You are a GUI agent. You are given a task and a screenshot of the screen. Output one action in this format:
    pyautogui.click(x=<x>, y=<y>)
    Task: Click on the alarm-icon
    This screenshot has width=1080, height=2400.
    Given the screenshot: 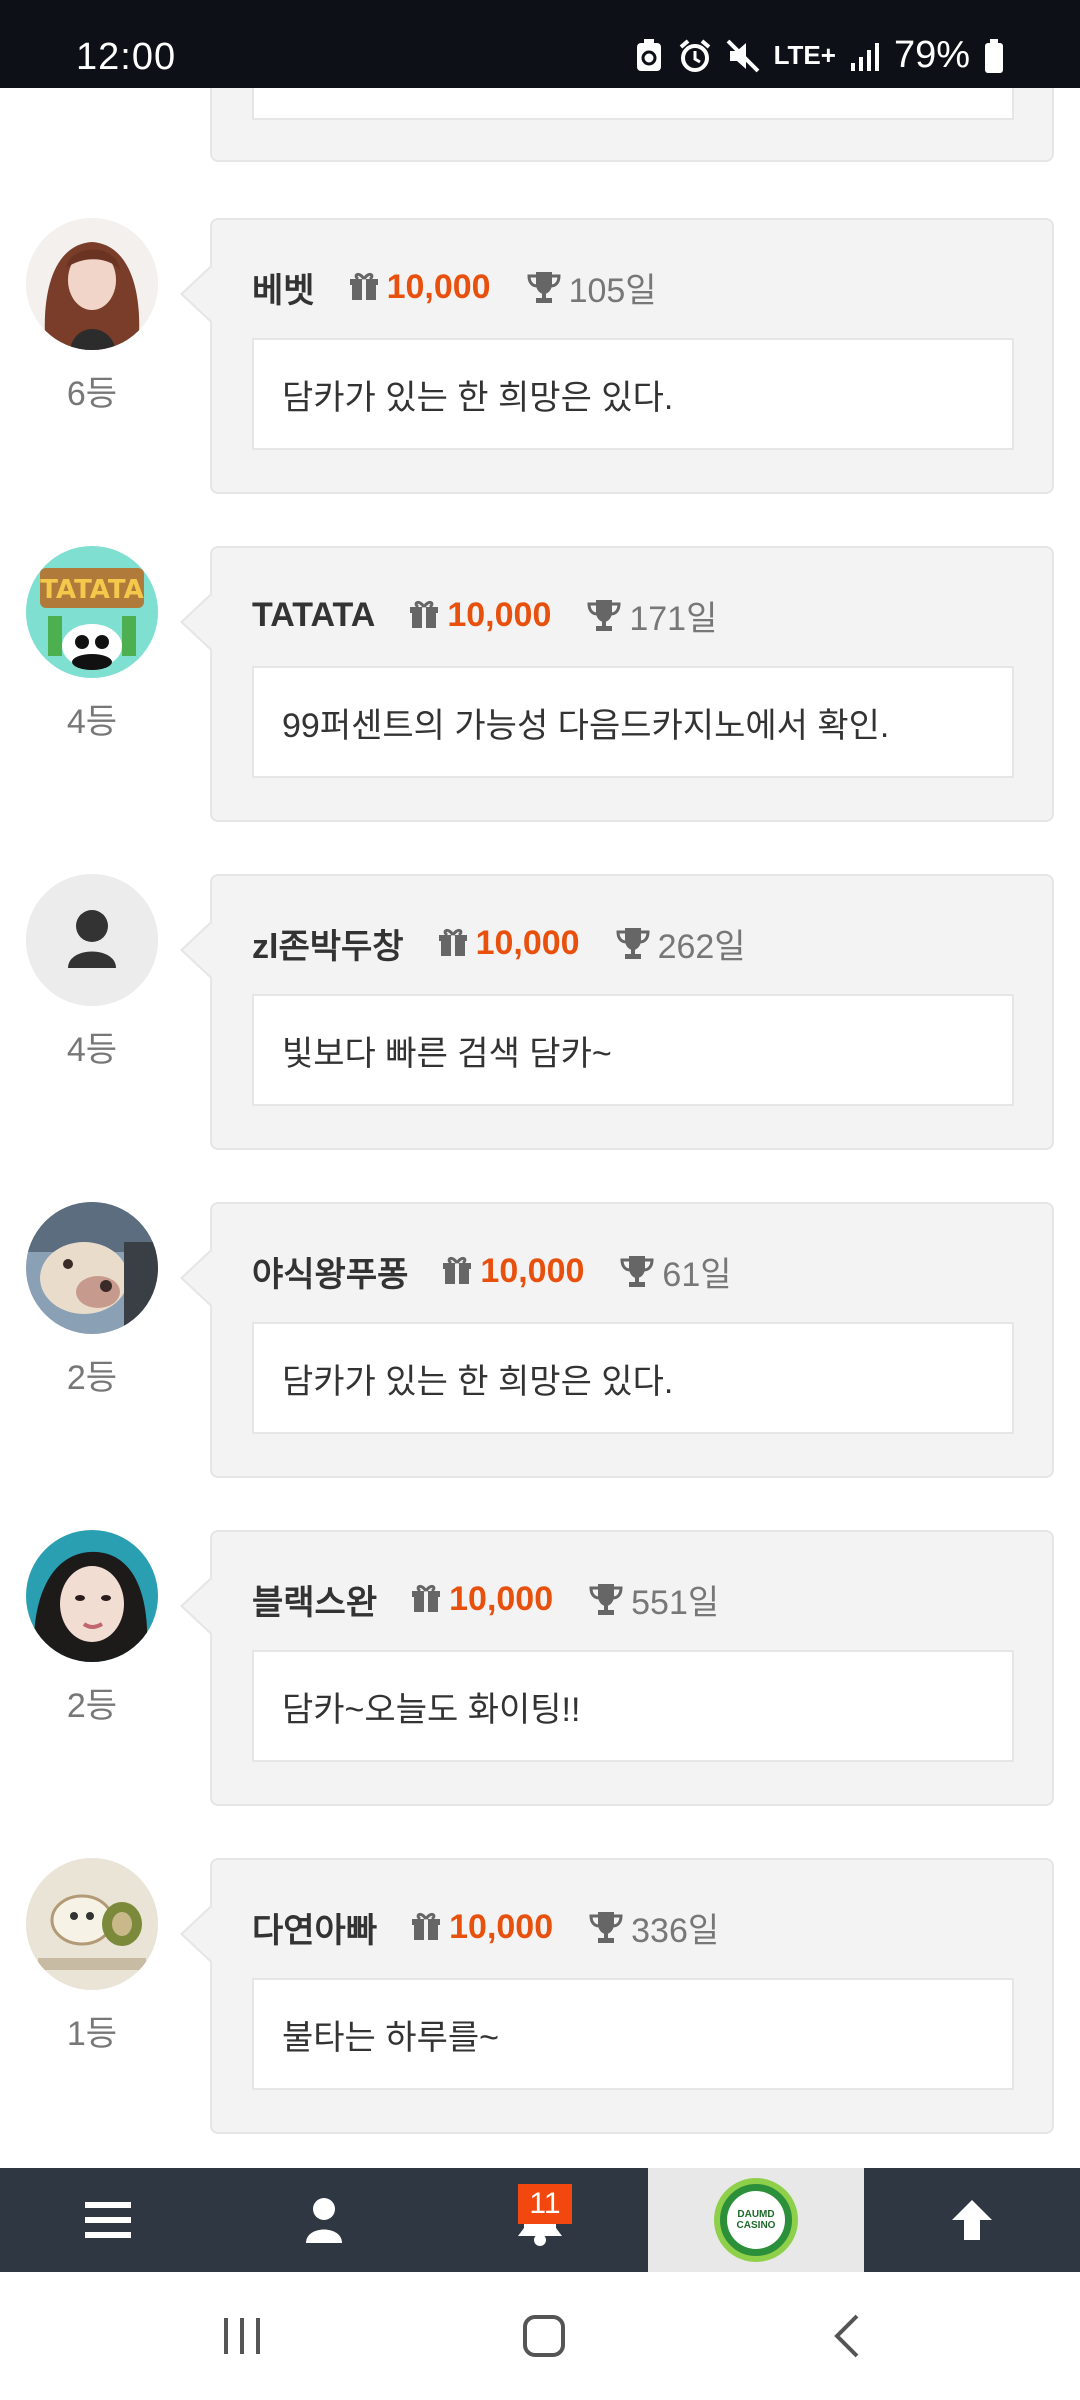 What is the action you would take?
    pyautogui.click(x=694, y=55)
    